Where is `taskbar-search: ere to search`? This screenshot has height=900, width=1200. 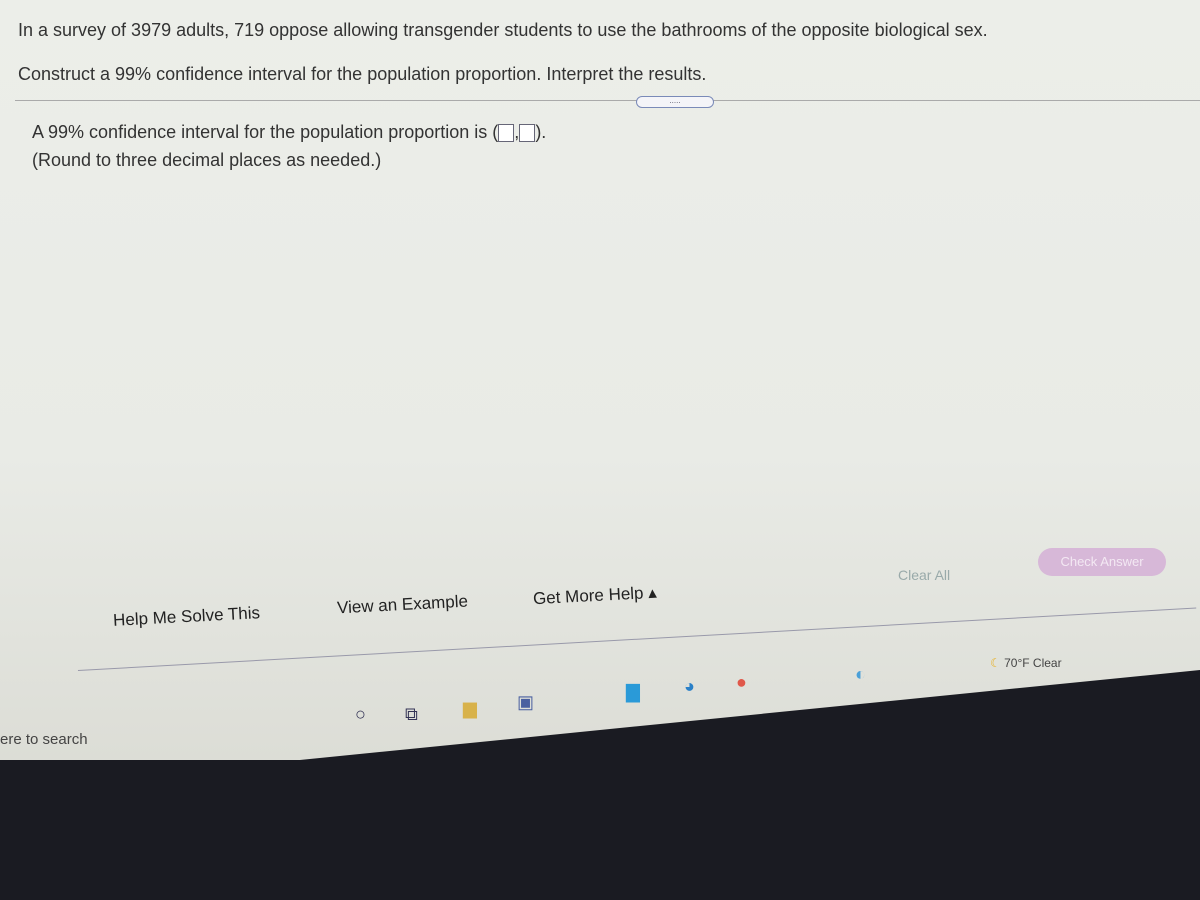
taskbar-search: ere to search is located at coordinates (44, 739).